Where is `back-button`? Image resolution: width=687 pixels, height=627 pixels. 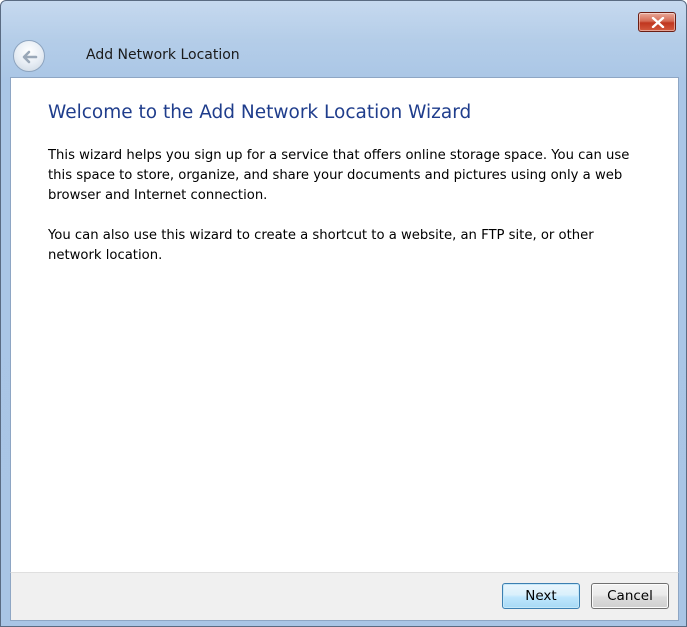 back-button is located at coordinates (29, 56).